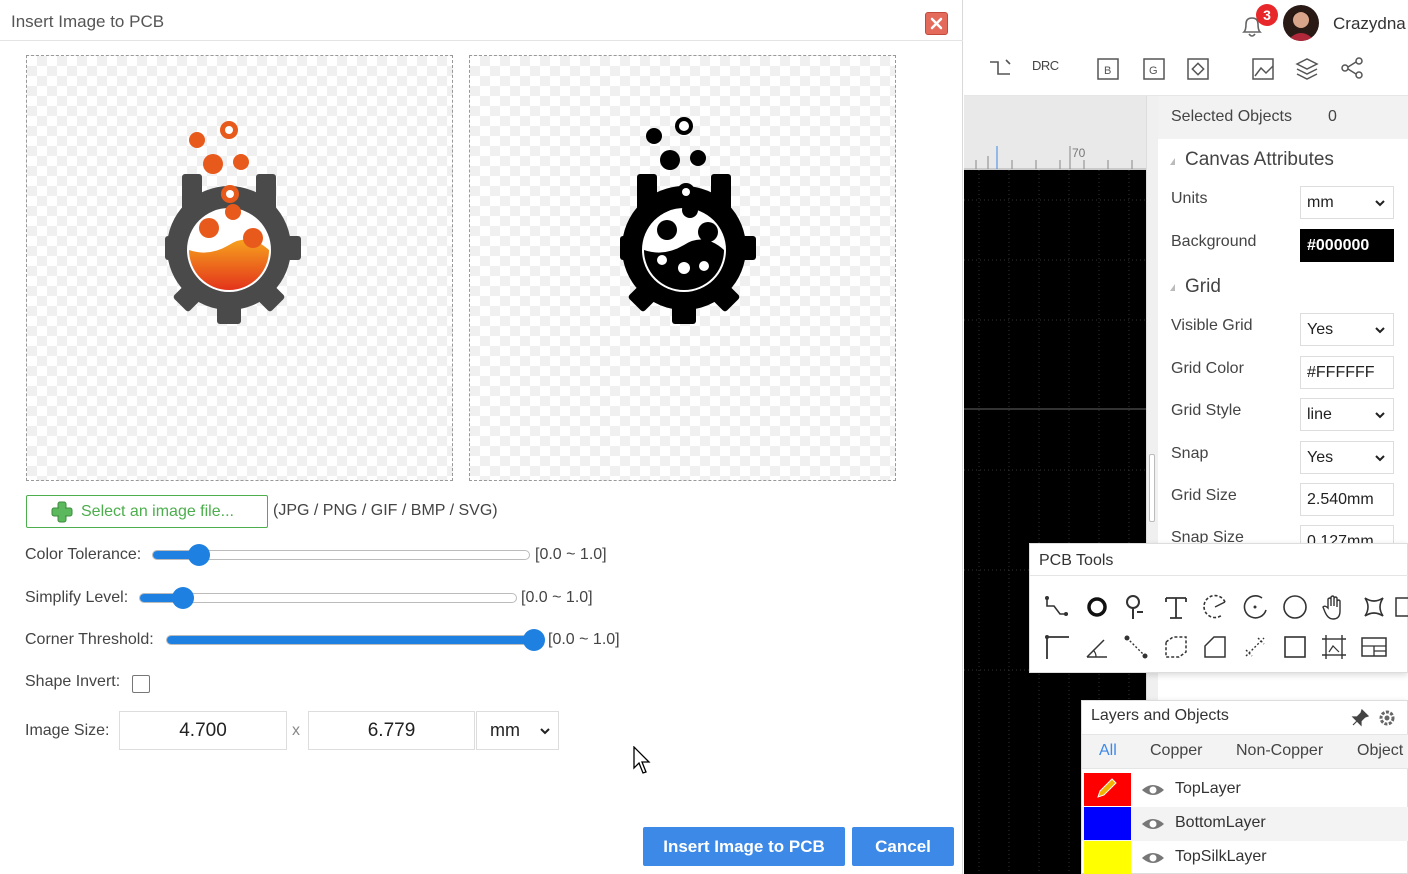 This screenshot has height=874, width=1408. Describe the element at coordinates (391, 730) in the screenshot. I see `image-height-input: 6.779` at that location.